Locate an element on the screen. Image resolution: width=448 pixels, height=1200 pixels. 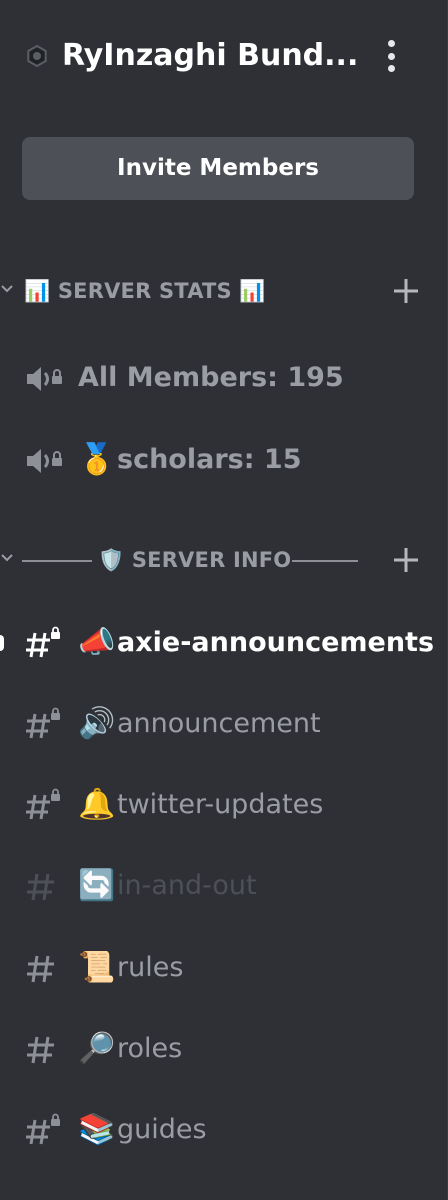
category-server-info: 🛡️ SERVER INFO is located at coordinates (224, 560).